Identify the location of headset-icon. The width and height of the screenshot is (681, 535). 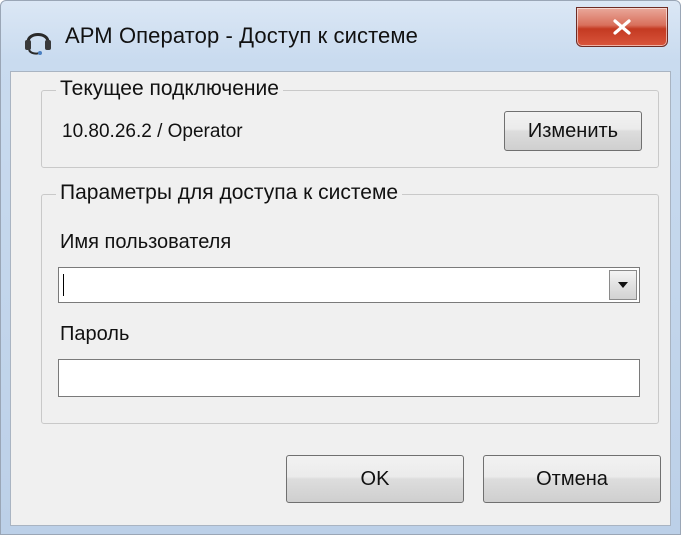
(38, 40).